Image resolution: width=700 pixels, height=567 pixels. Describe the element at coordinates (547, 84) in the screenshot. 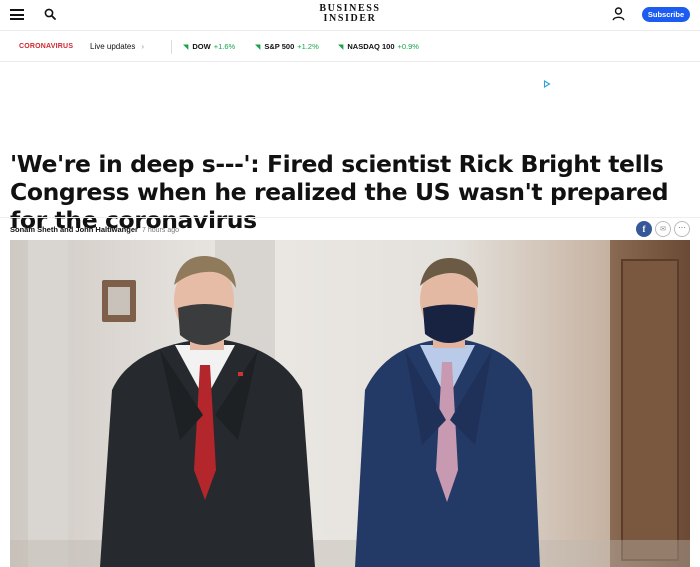

I see `ad-choices-icon` at that location.